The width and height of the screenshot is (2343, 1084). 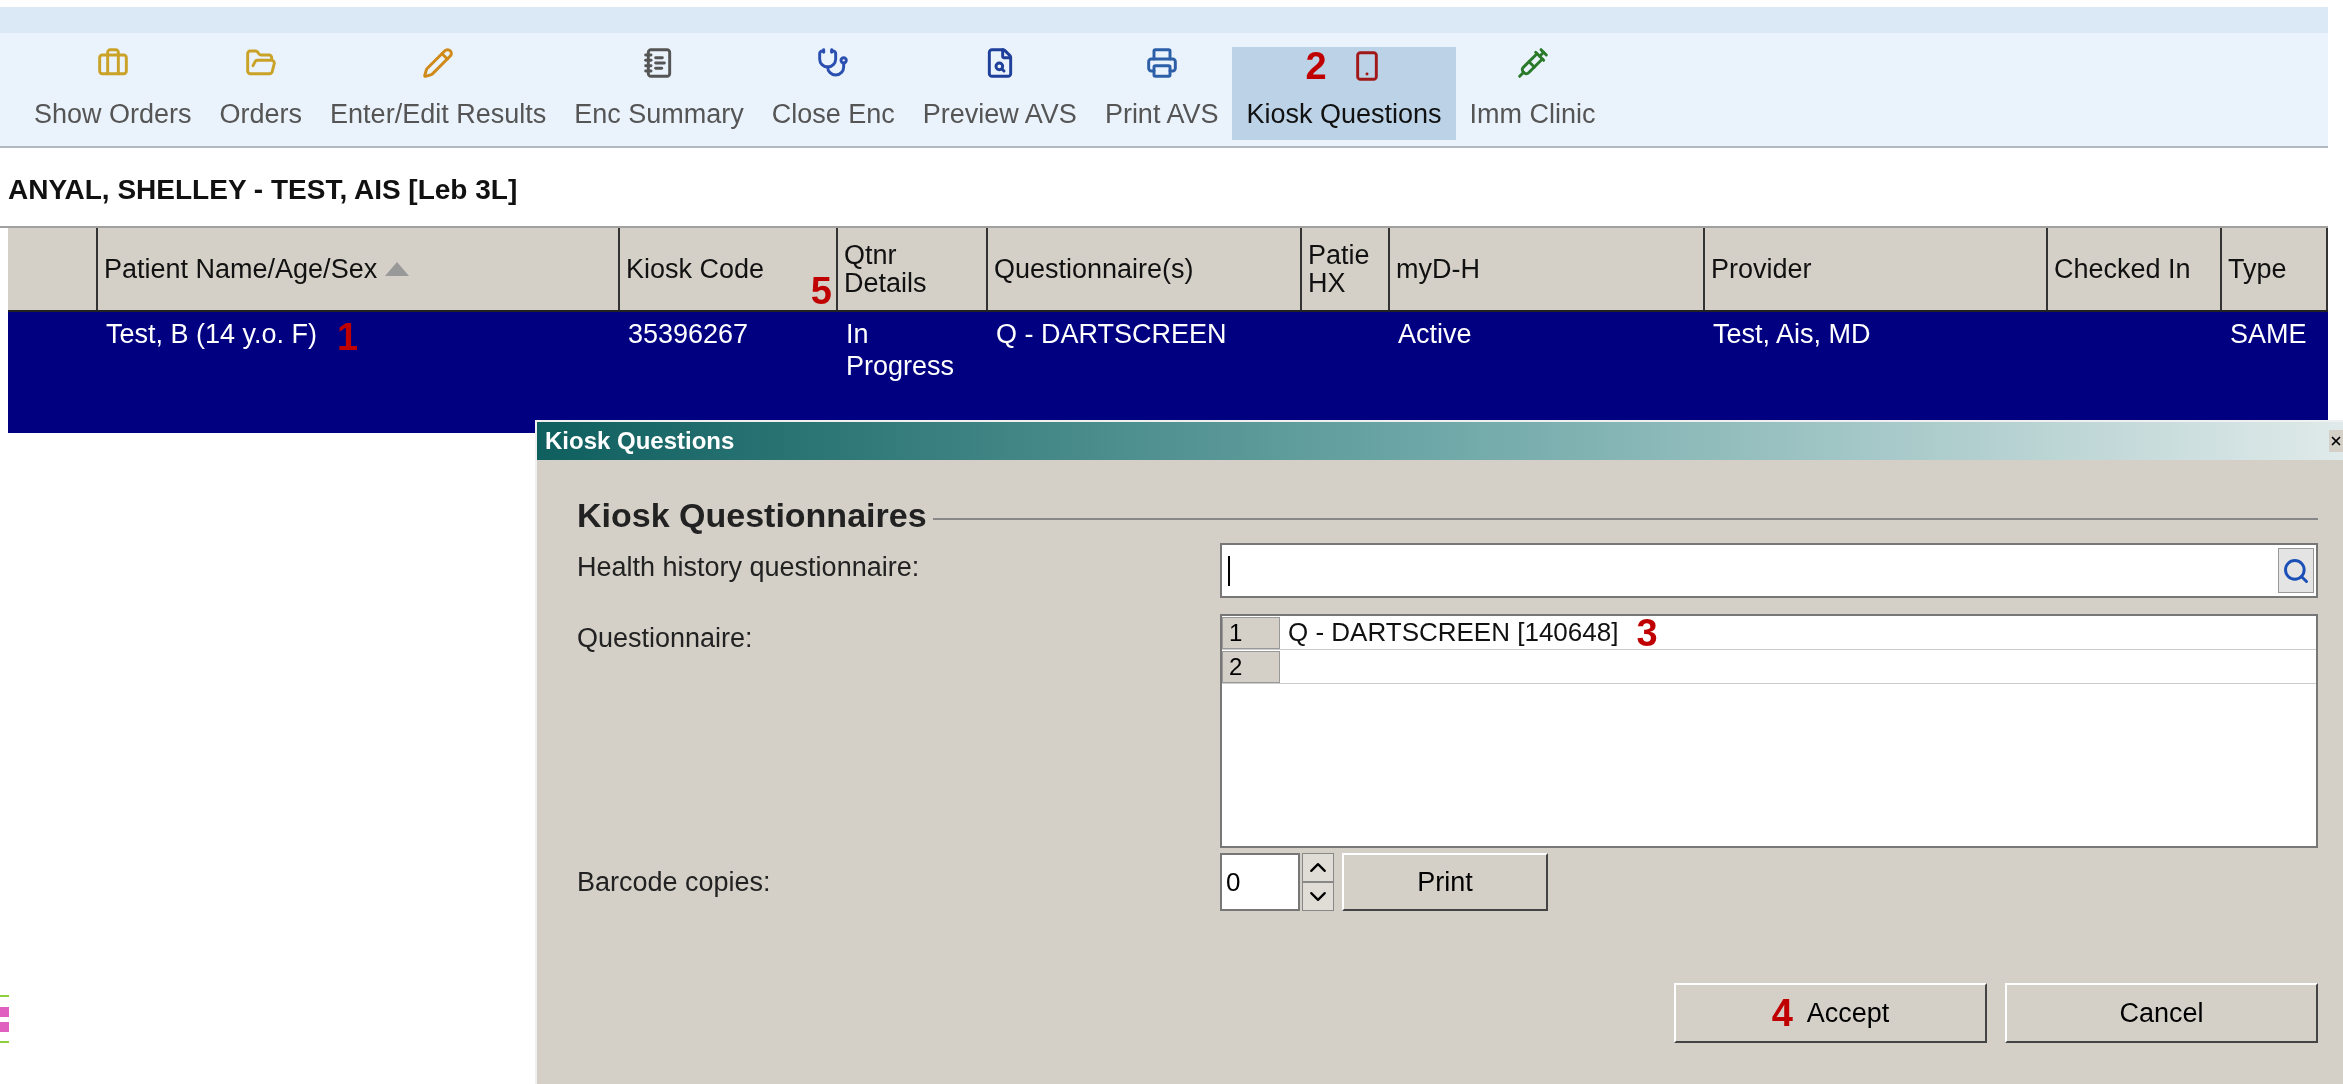 What do you see at coordinates (113, 93) in the screenshot?
I see `toolbar-button: Show Orders` at bounding box center [113, 93].